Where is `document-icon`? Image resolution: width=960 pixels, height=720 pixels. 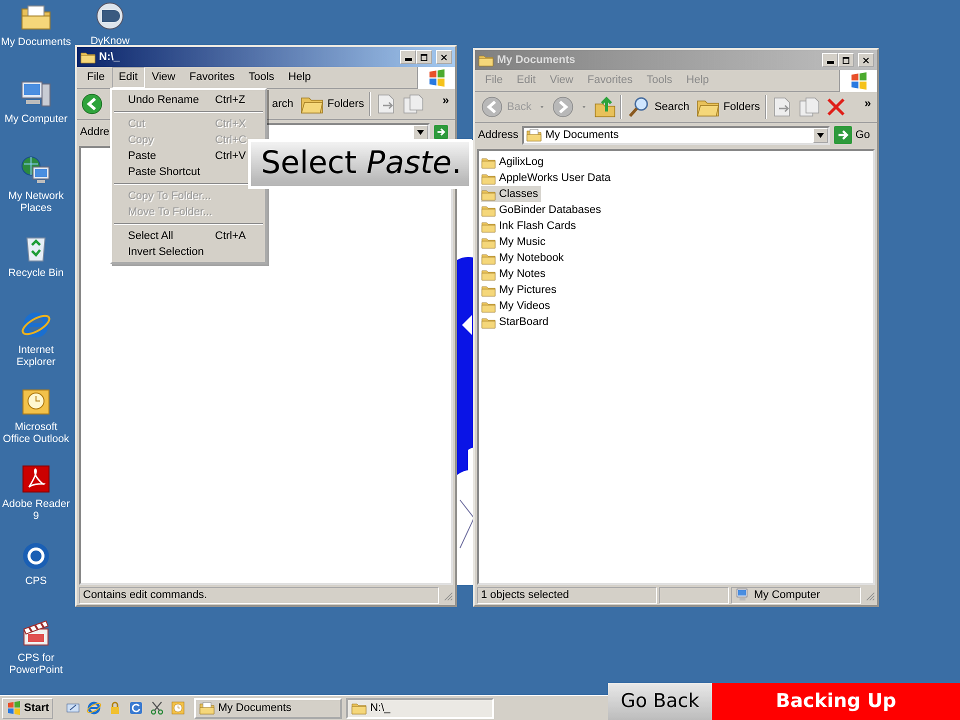 document-icon is located at coordinates (36, 479).